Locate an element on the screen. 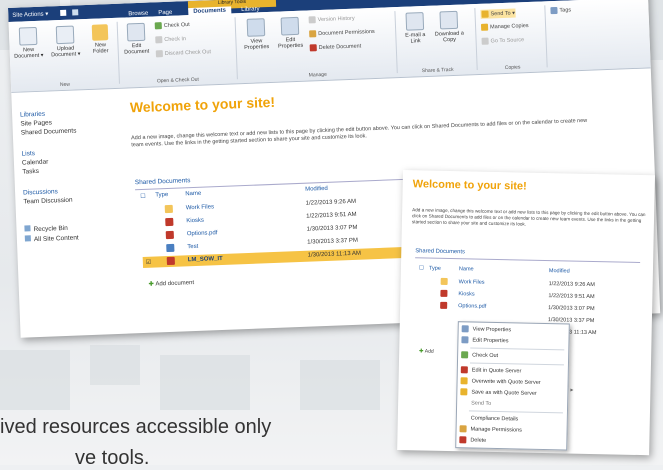 The height and width of the screenshot is (470, 663). menu-item-delete: Delete is located at coordinates (511, 441).